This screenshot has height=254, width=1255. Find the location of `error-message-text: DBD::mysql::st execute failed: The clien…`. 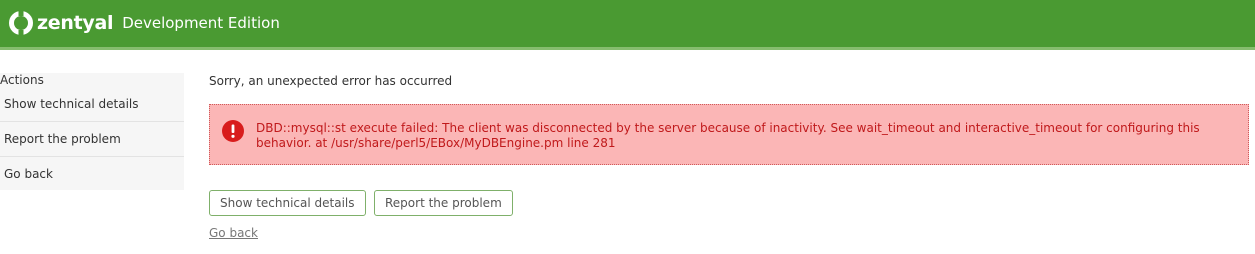

error-message-text: DBD::mysql::st execute failed: The clien… is located at coordinates (728, 135).